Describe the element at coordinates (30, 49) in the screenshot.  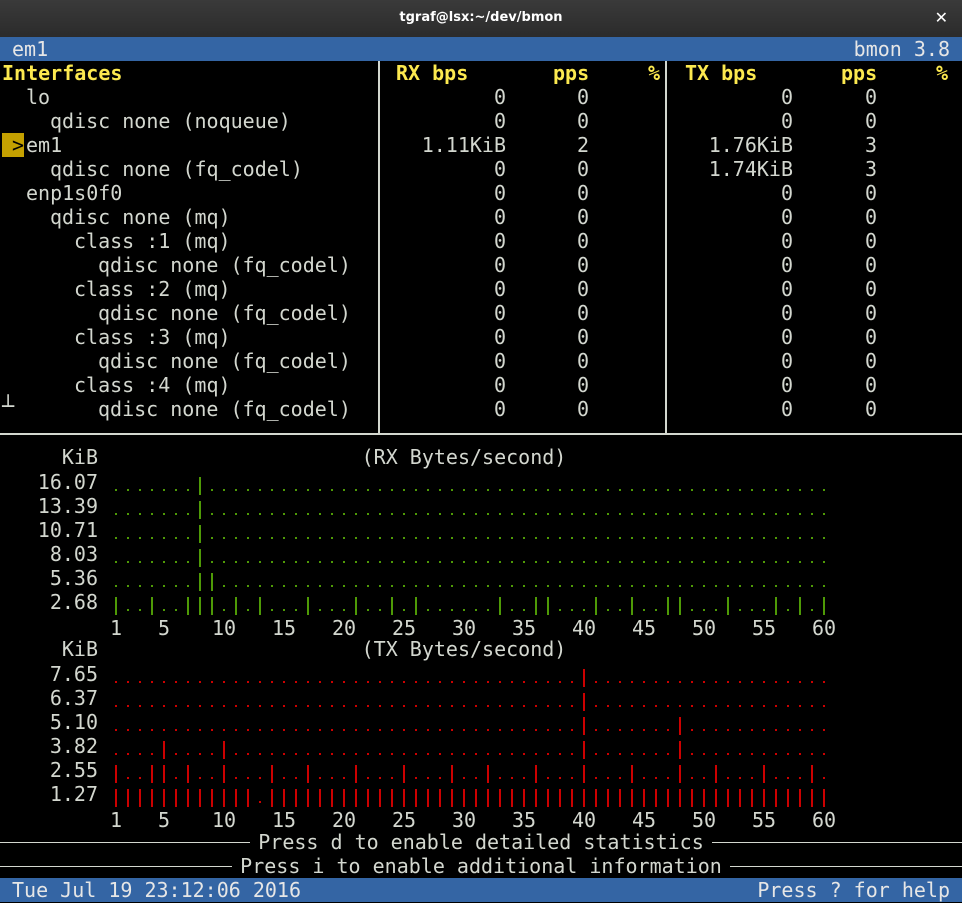
I see `current-interface: em1` at that location.